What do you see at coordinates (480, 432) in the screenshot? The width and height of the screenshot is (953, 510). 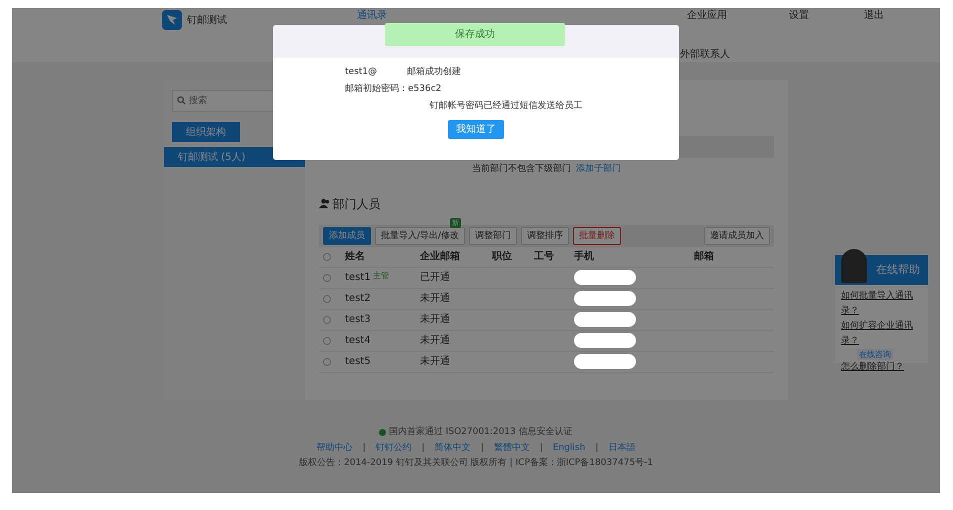 I see `certification-text: 国内首家通过 ISO27001:2013 信息安全认证` at bounding box center [480, 432].